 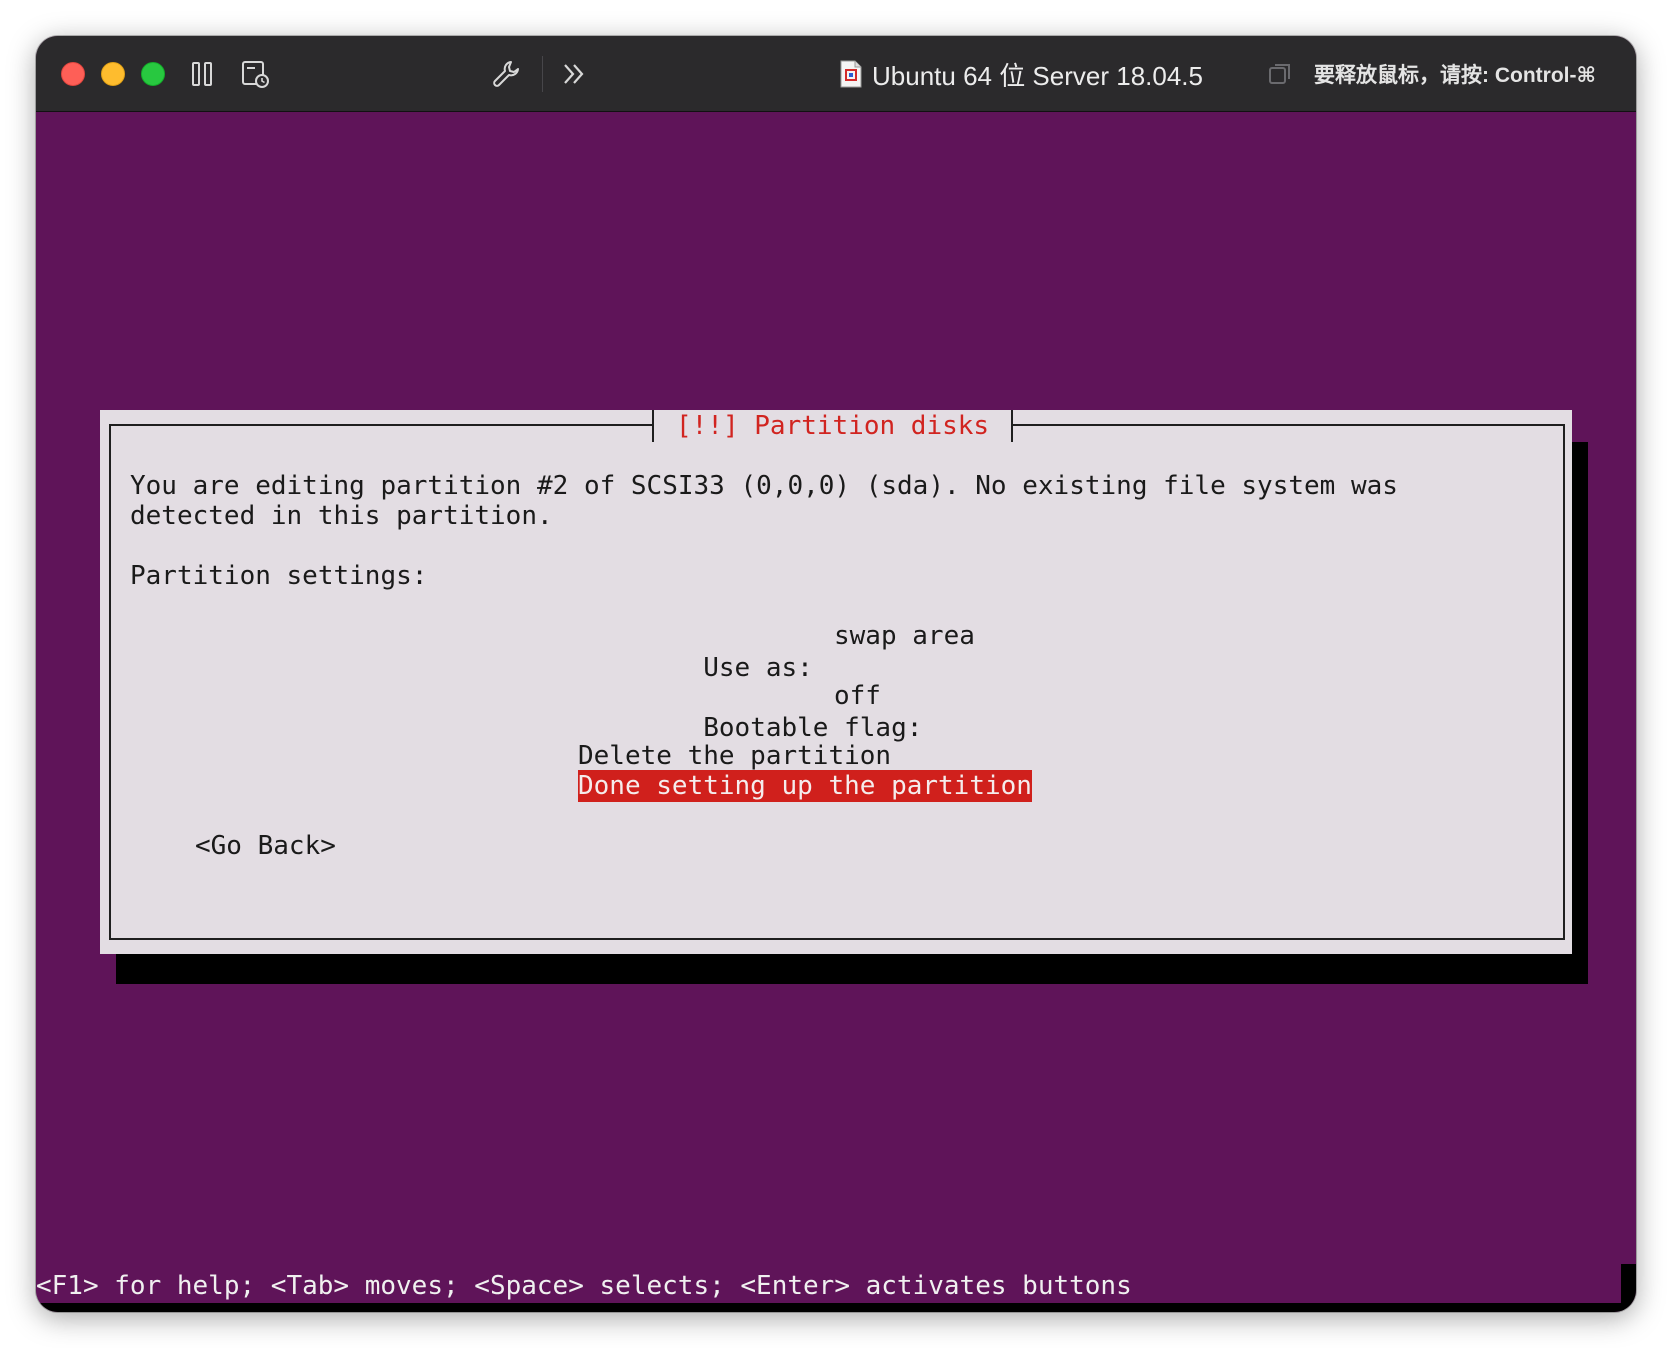 What do you see at coordinates (1037, 75) in the screenshot?
I see `window-title-text: Ubuntu 64 位 Server 18.04.5` at bounding box center [1037, 75].